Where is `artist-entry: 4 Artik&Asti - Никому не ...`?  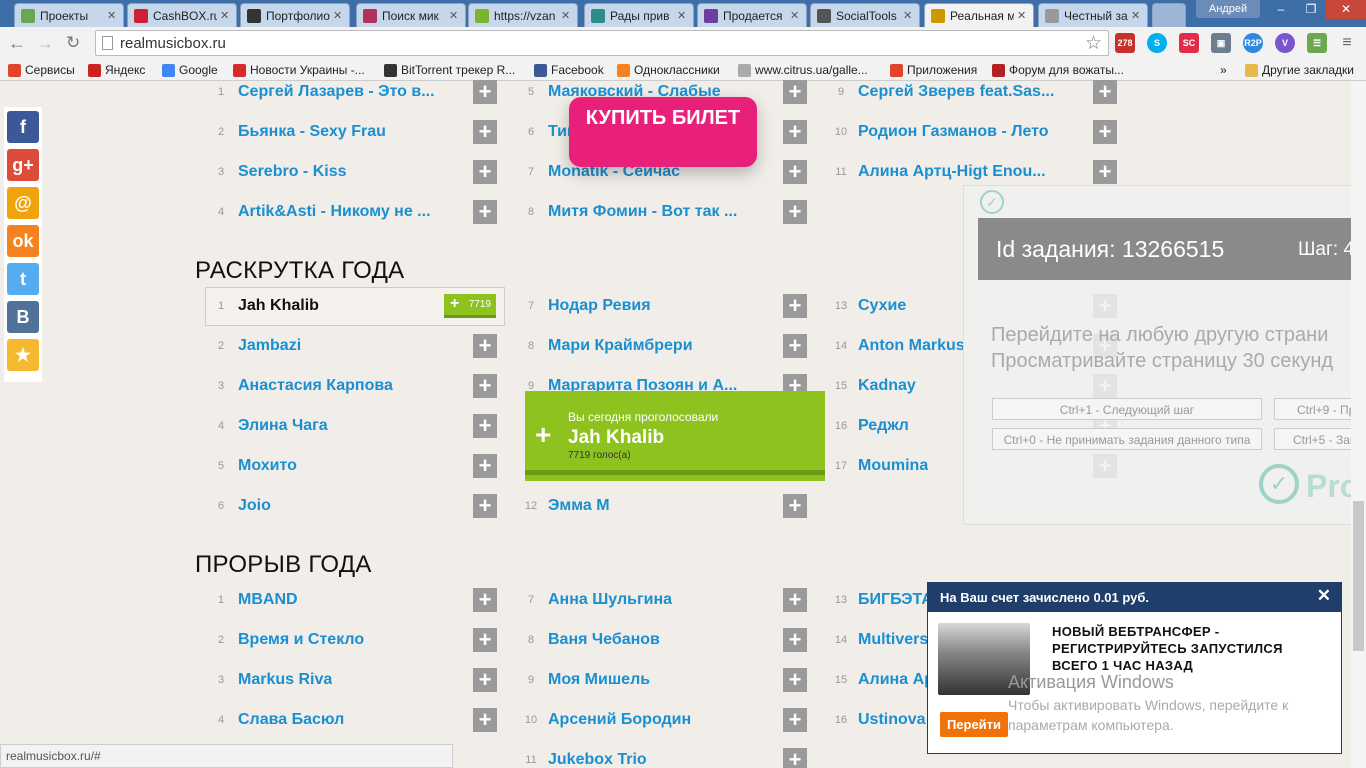 artist-entry: 4 Artik&Asti - Никому не ... is located at coordinates (329, 212).